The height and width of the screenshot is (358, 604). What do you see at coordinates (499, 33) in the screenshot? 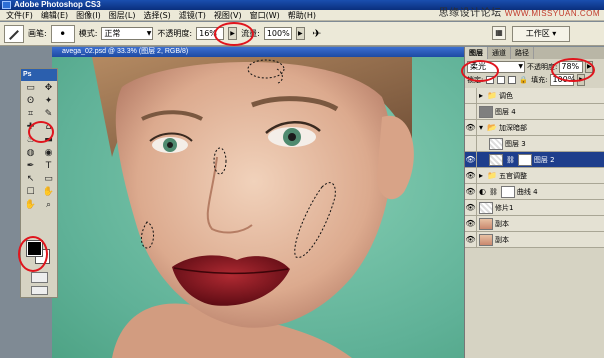
I see `panel-well-icon: ▦` at bounding box center [499, 33].